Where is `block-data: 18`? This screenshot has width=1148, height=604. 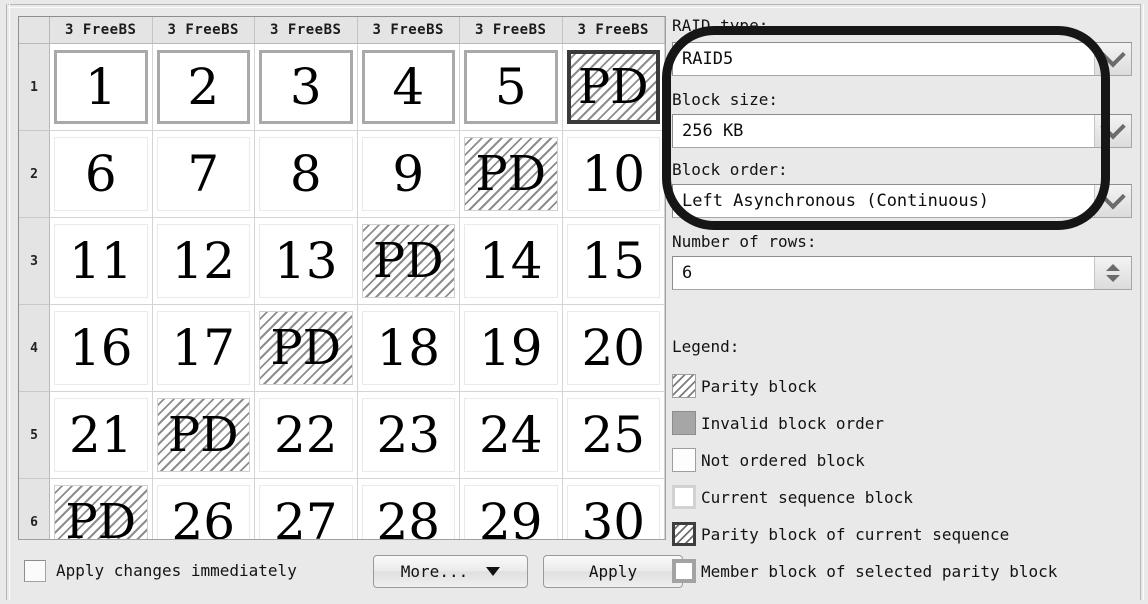
block-data: 18 is located at coordinates (408, 348).